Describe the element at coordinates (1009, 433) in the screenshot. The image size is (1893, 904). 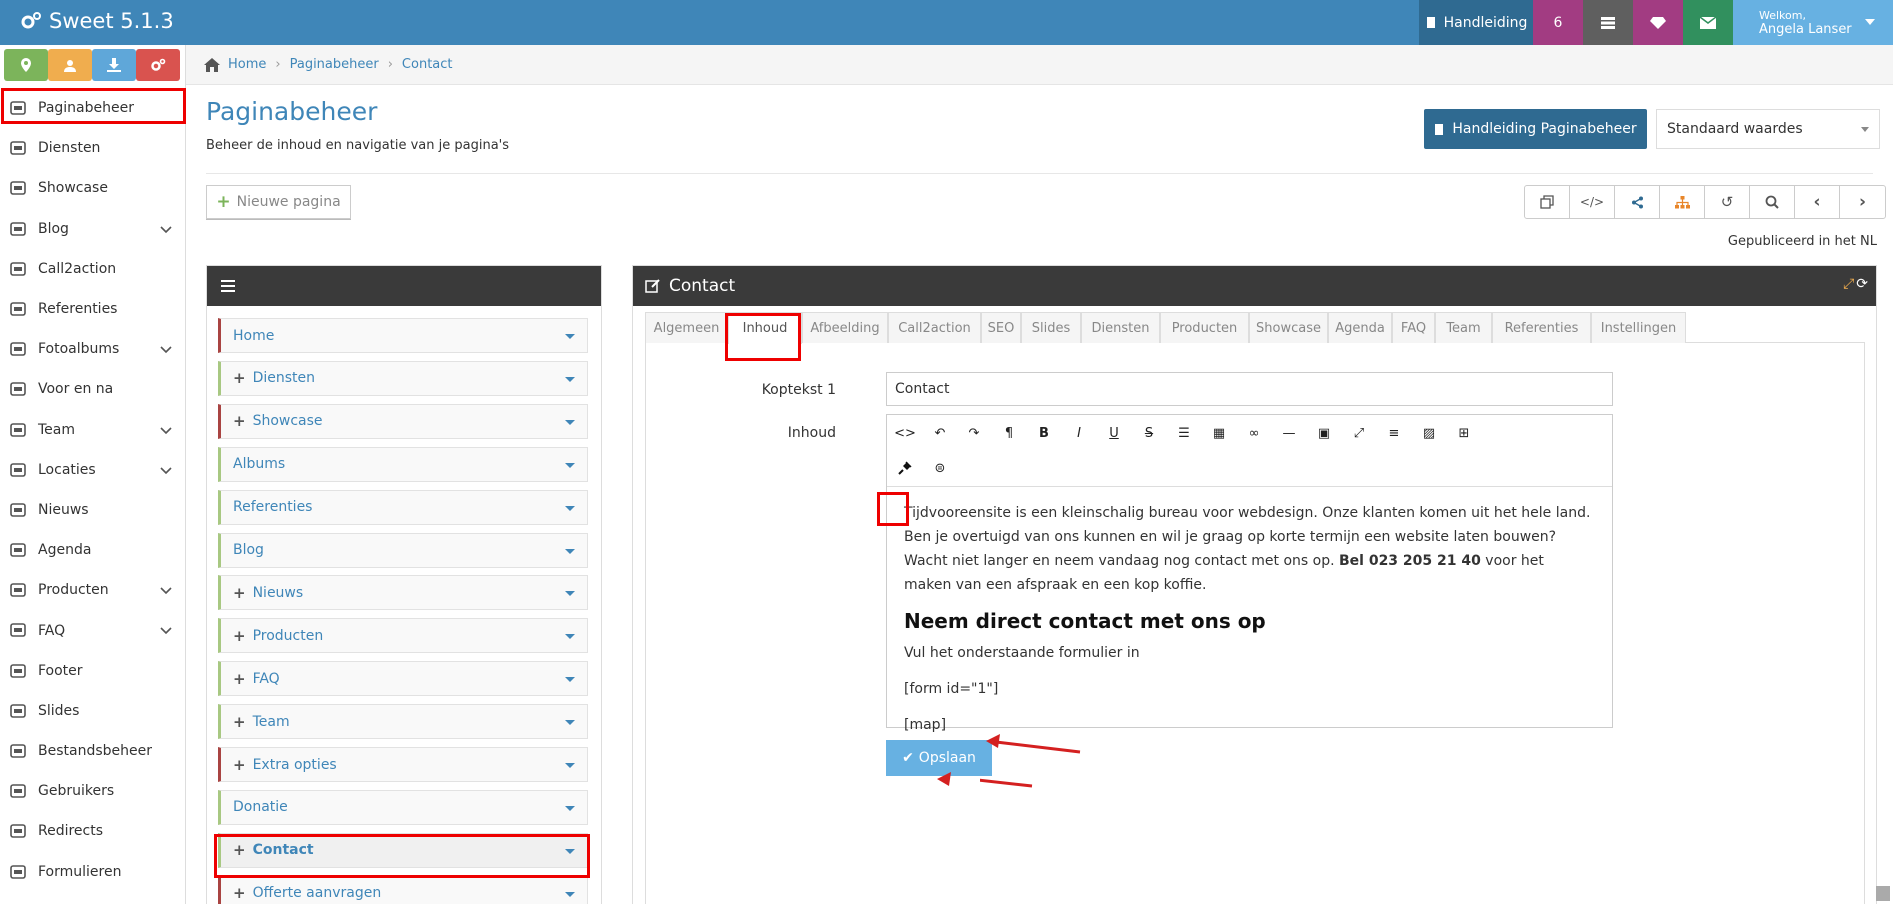
I see `paragraph-button: ¶` at that location.